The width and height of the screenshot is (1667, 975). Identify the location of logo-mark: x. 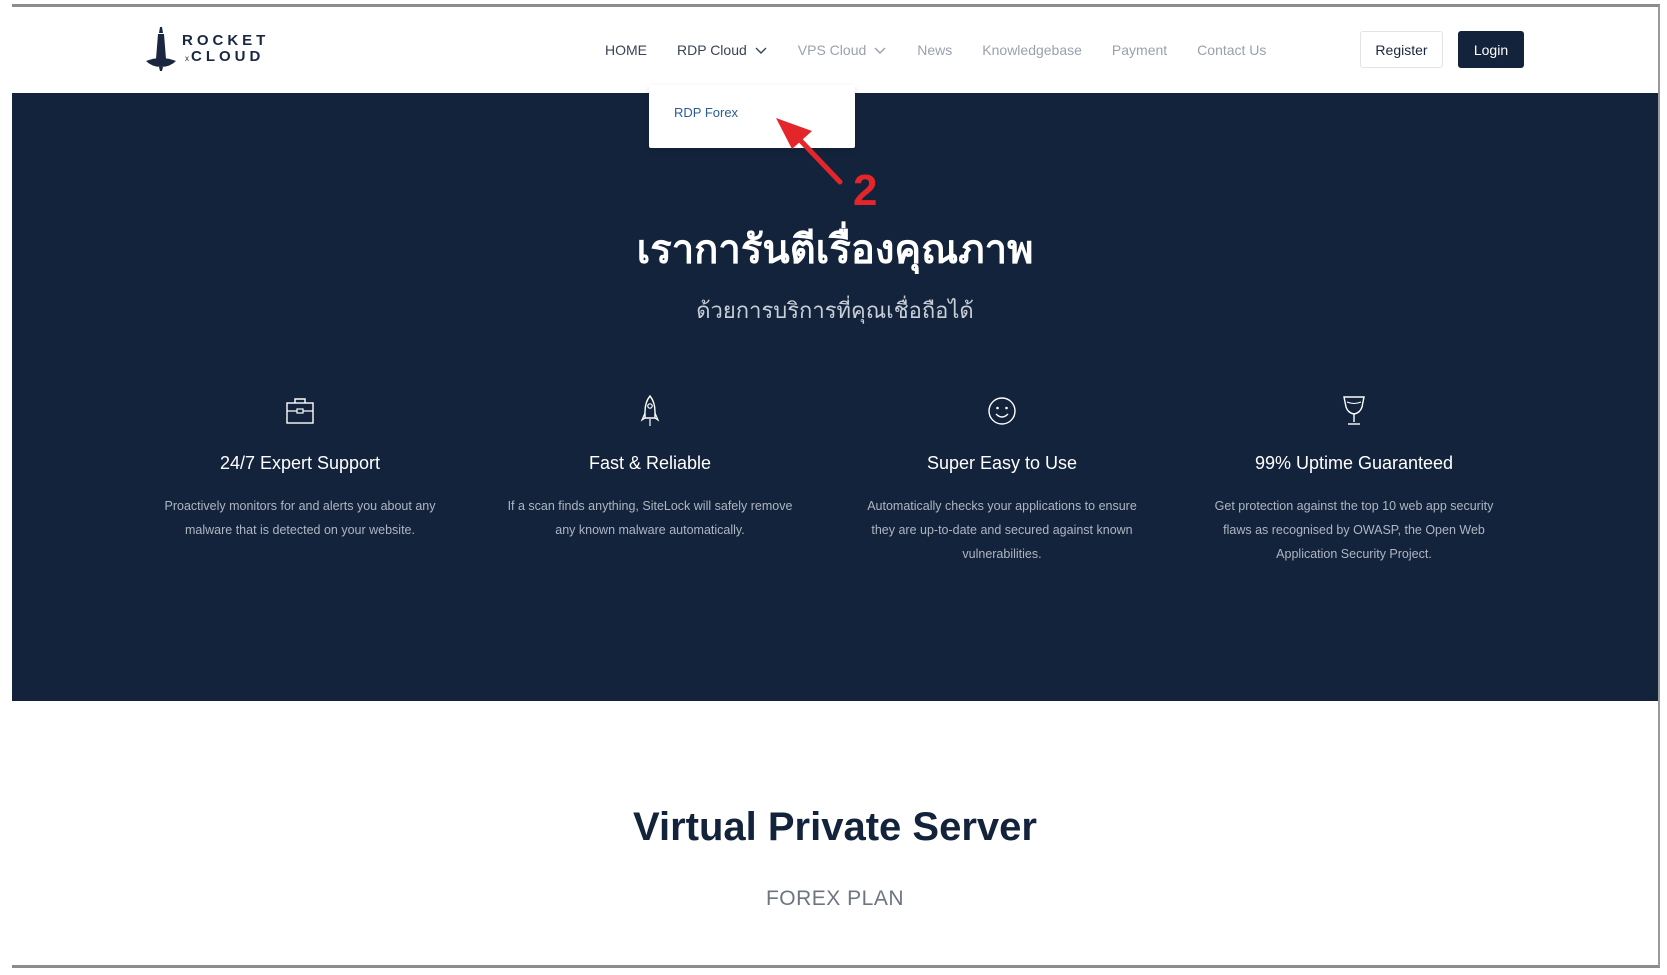
(187, 58).